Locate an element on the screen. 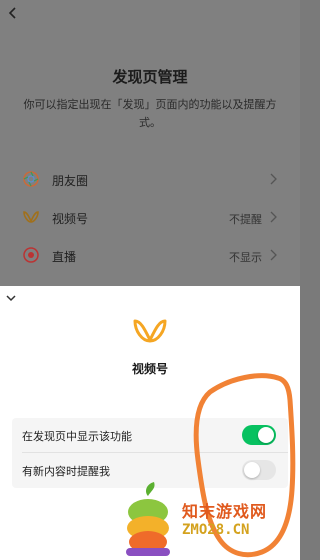 This screenshot has height=560, width=320. page-description: 你可以指定出现在「发现」页面内的功能以及提醒方式。 is located at coordinates (150, 113).